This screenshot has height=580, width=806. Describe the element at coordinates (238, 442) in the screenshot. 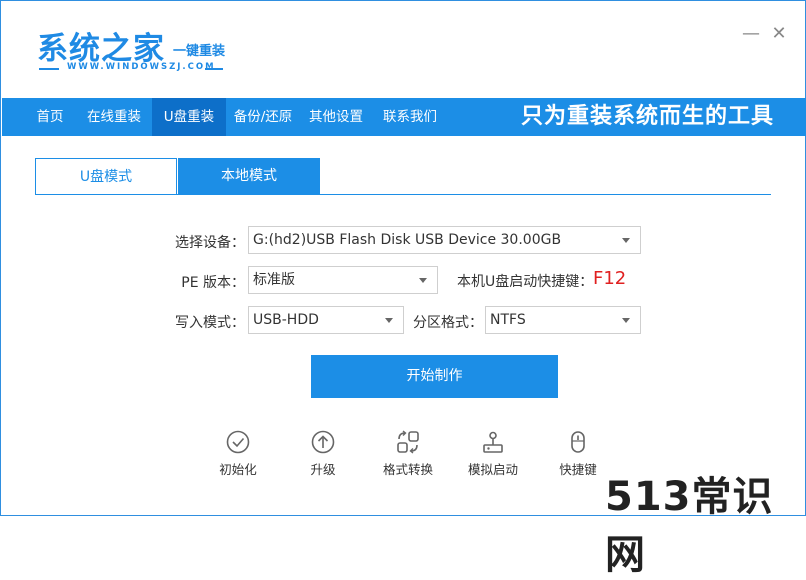

I see `check-circle-icon` at that location.